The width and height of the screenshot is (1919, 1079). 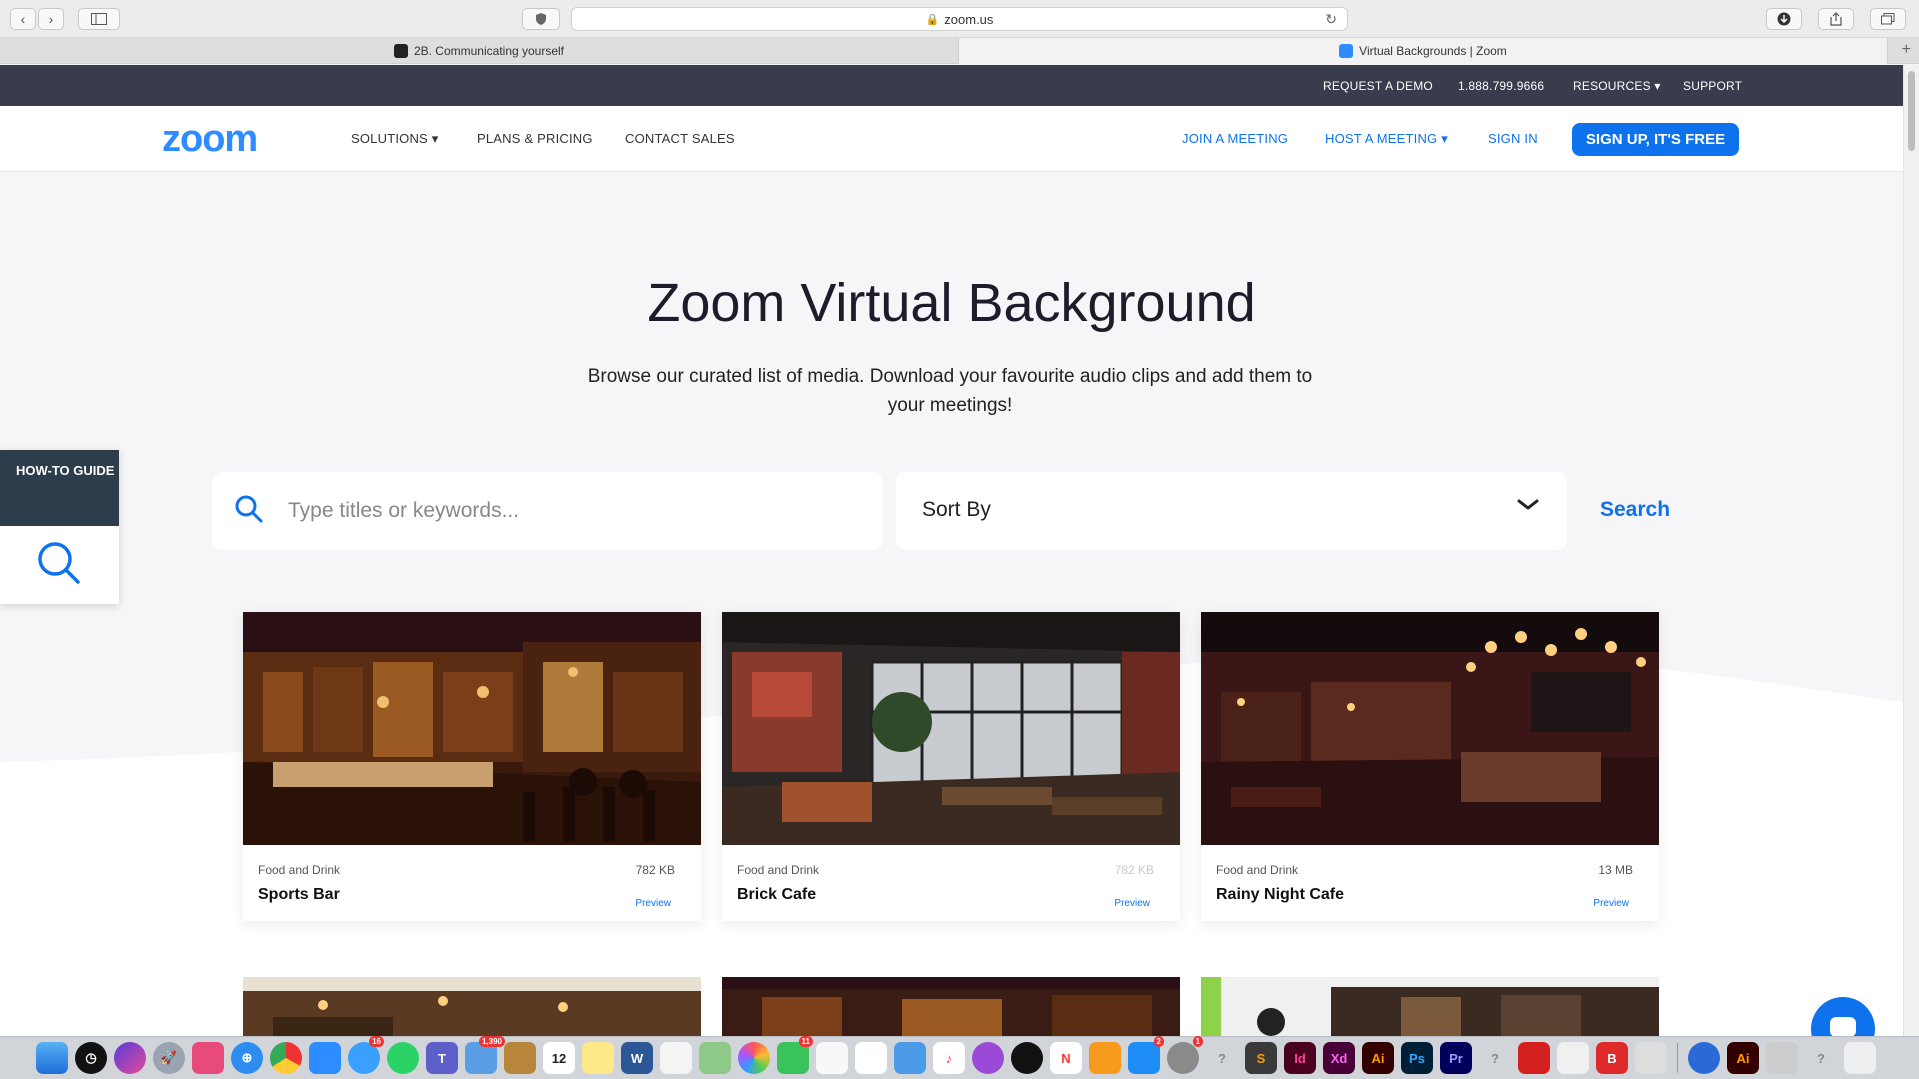 What do you see at coordinates (130, 1058) in the screenshot?
I see `siri-icon` at bounding box center [130, 1058].